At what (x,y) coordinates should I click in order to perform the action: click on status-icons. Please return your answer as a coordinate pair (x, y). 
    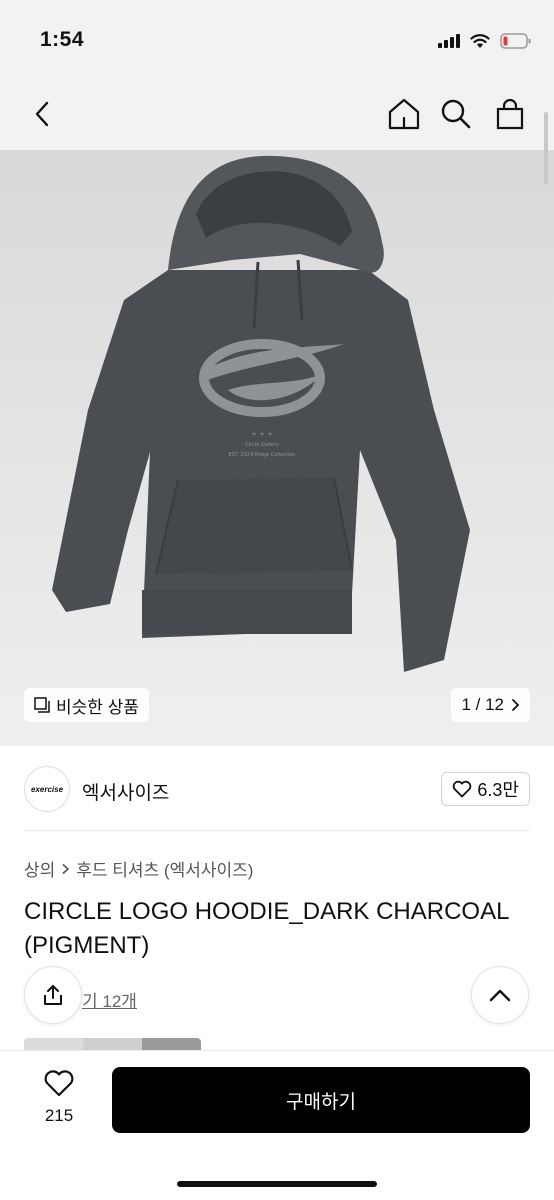
    Looking at the image, I should click on (485, 41).